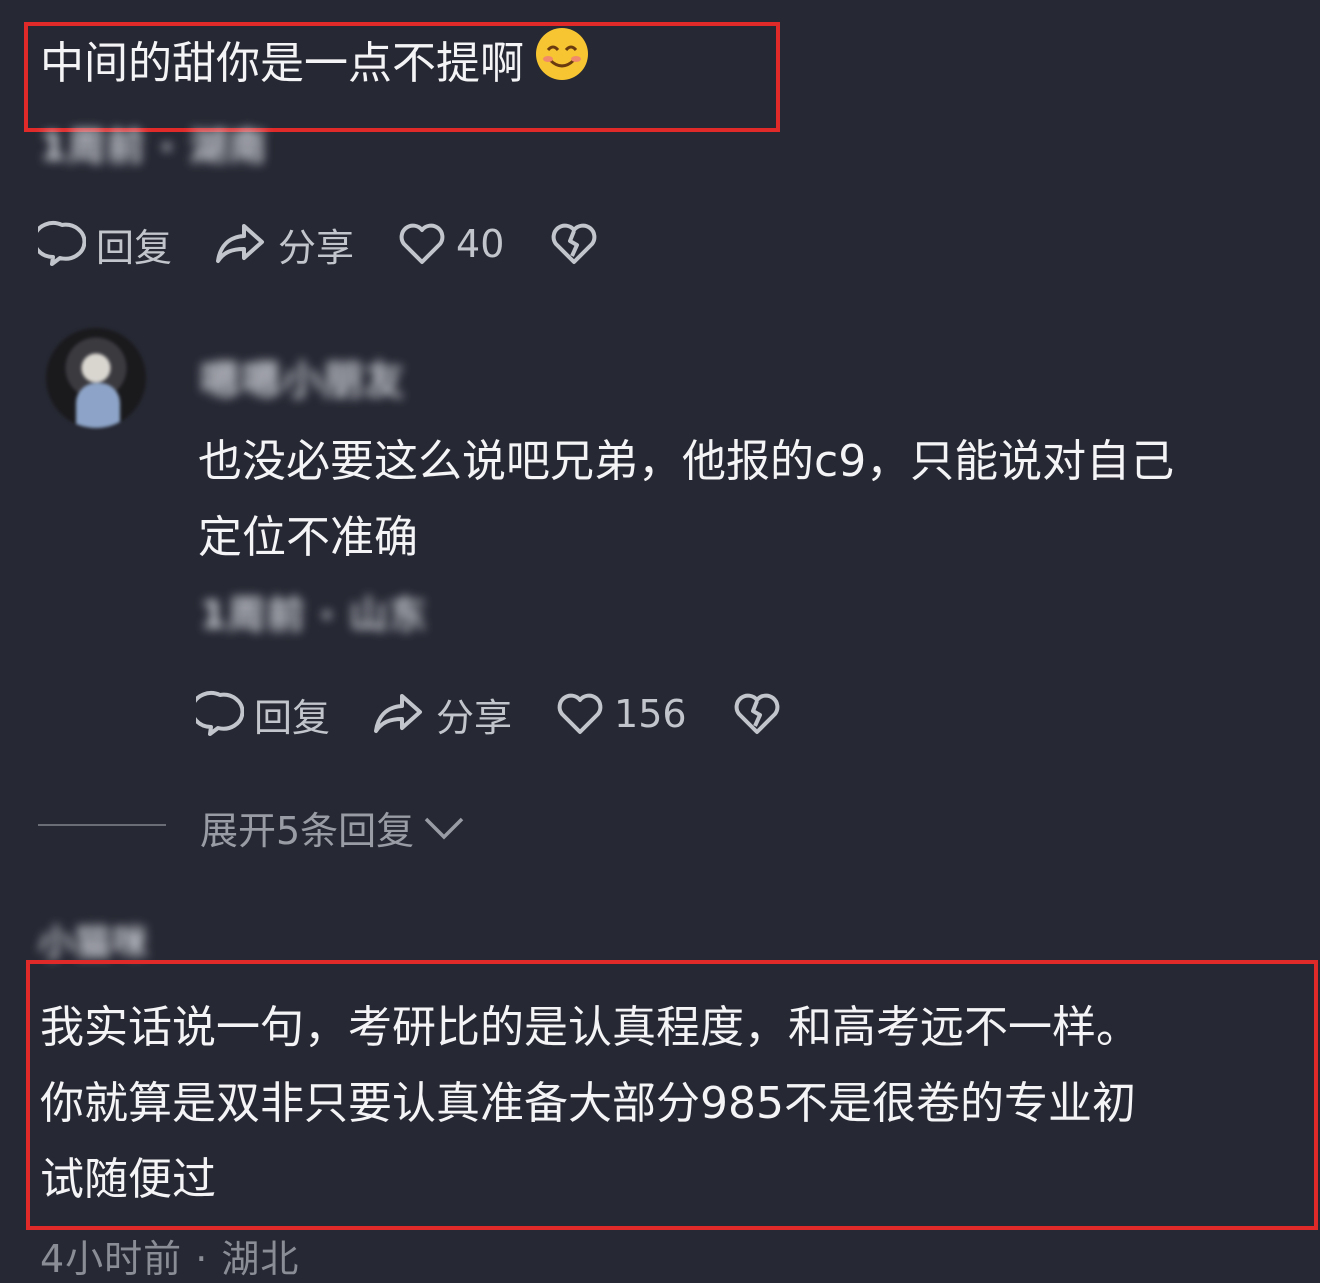 The height and width of the screenshot is (1283, 1320). I want to click on comment-body: 中间的甜你是一点不提啊, so click(282, 63).